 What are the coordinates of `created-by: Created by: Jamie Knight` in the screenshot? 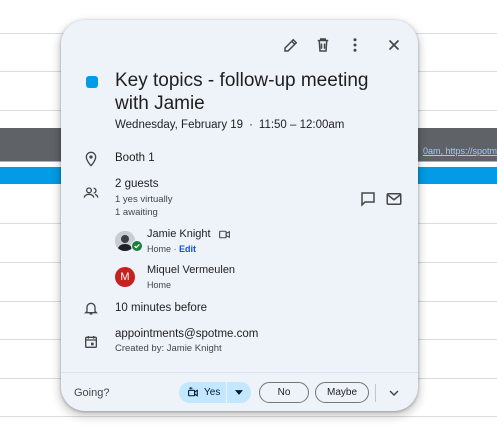 It's located at (168, 348).